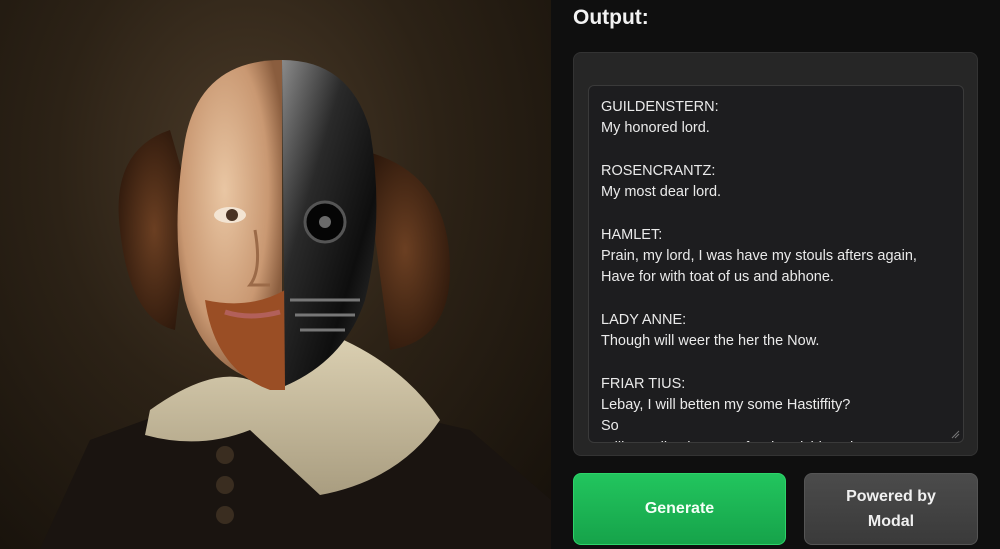 Image resolution: width=1000 pixels, height=549 pixels. I want to click on output-title: Output:, so click(611, 17).